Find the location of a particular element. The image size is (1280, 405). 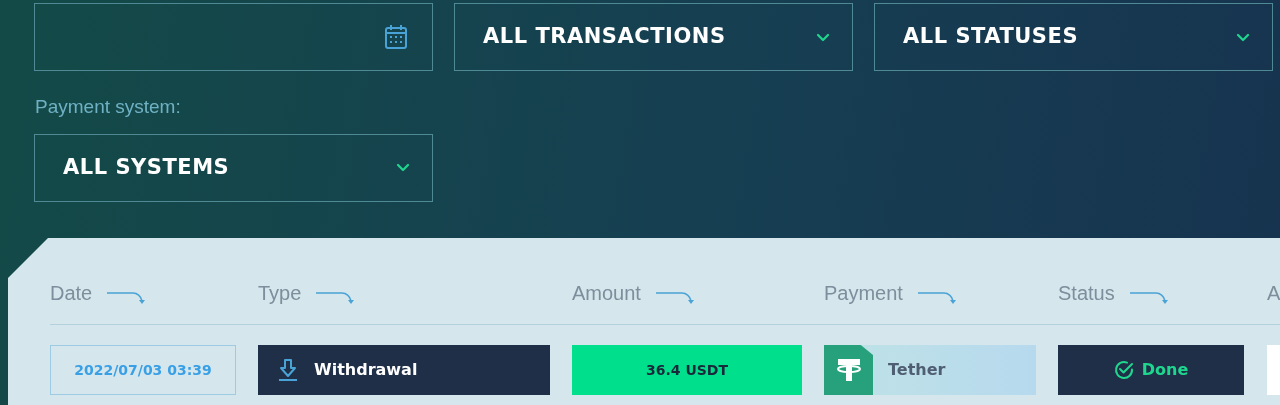

tether-logo-icon is located at coordinates (848, 370).